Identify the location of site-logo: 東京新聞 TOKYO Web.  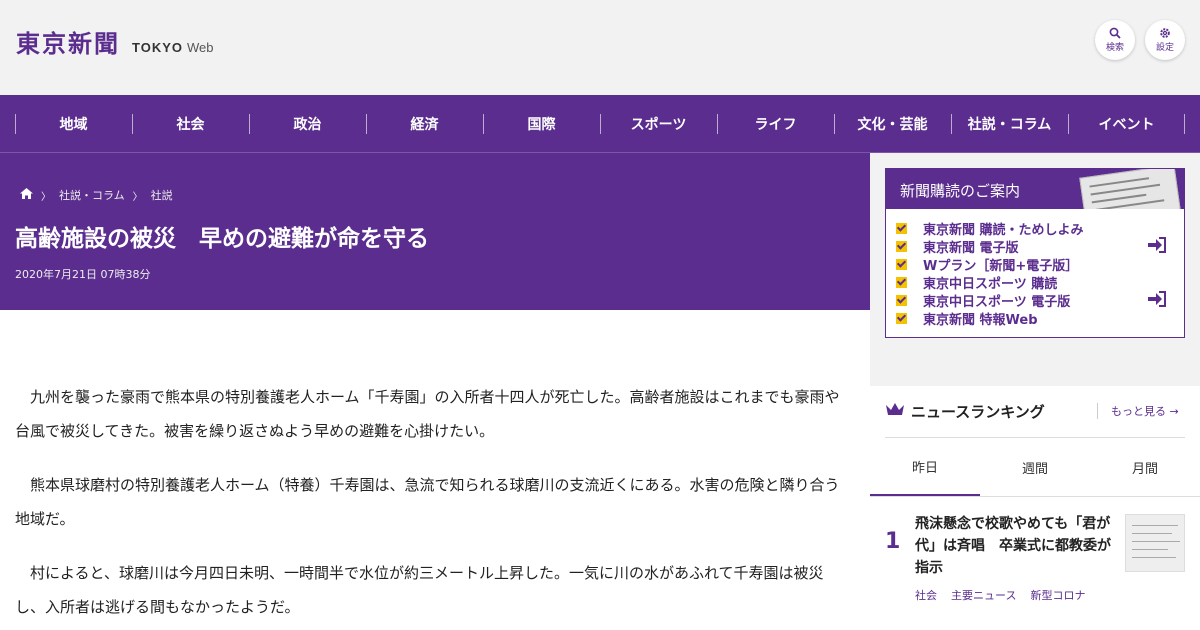
(115, 41).